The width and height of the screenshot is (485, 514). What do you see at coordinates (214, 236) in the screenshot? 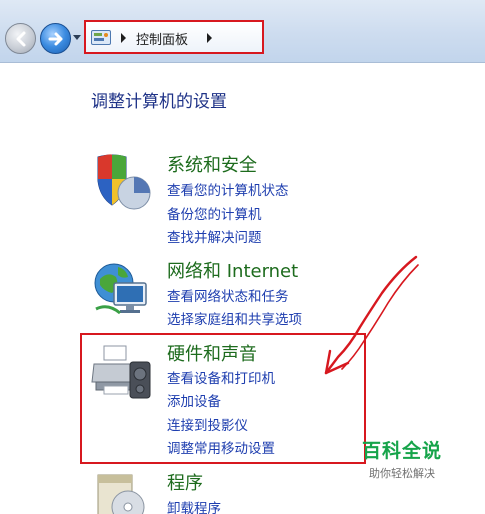
I see `link-troubleshoot: 查找并解决问题` at bounding box center [214, 236].